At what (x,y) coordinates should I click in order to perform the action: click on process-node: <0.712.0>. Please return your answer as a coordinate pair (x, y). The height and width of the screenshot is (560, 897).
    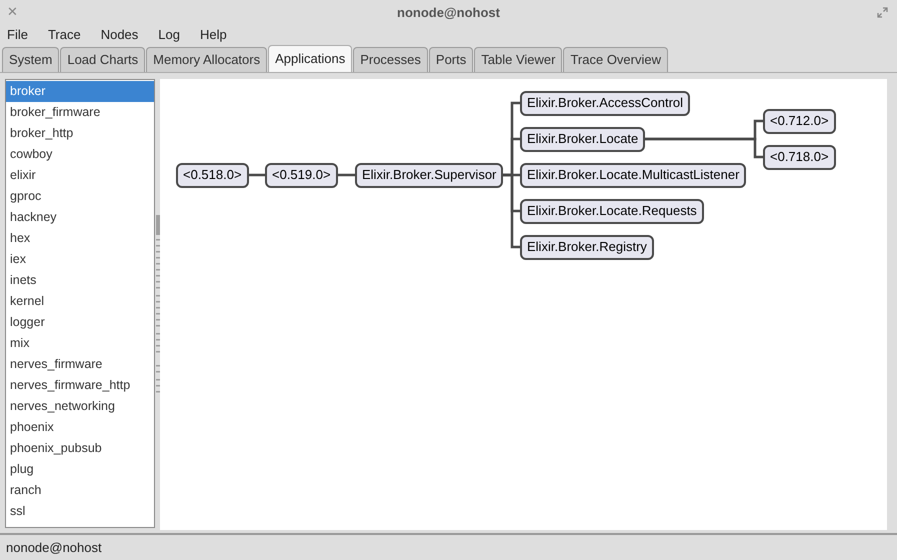
    Looking at the image, I should click on (799, 121).